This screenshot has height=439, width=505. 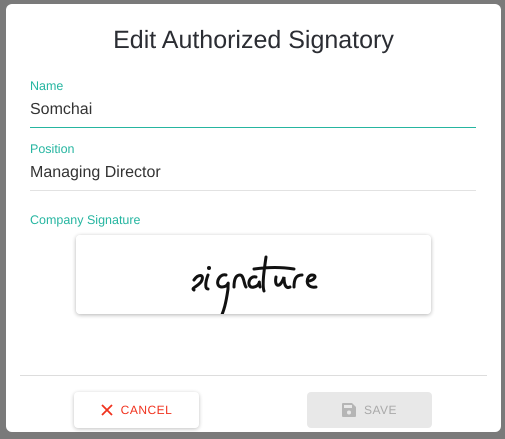 What do you see at coordinates (136, 410) in the screenshot?
I see `cancel-button: CANCEL` at bounding box center [136, 410].